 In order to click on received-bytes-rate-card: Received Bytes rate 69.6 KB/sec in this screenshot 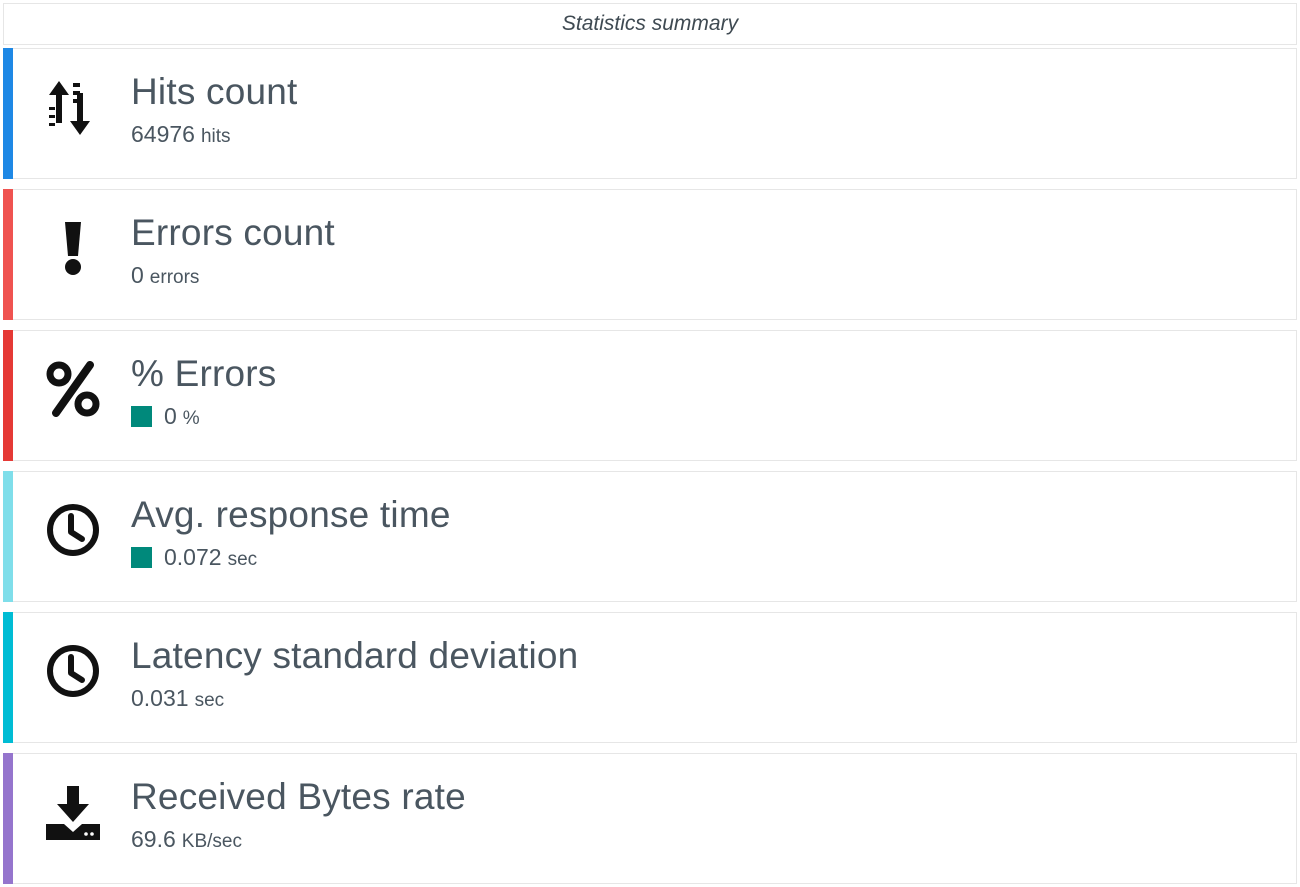, I will do `click(650, 818)`.